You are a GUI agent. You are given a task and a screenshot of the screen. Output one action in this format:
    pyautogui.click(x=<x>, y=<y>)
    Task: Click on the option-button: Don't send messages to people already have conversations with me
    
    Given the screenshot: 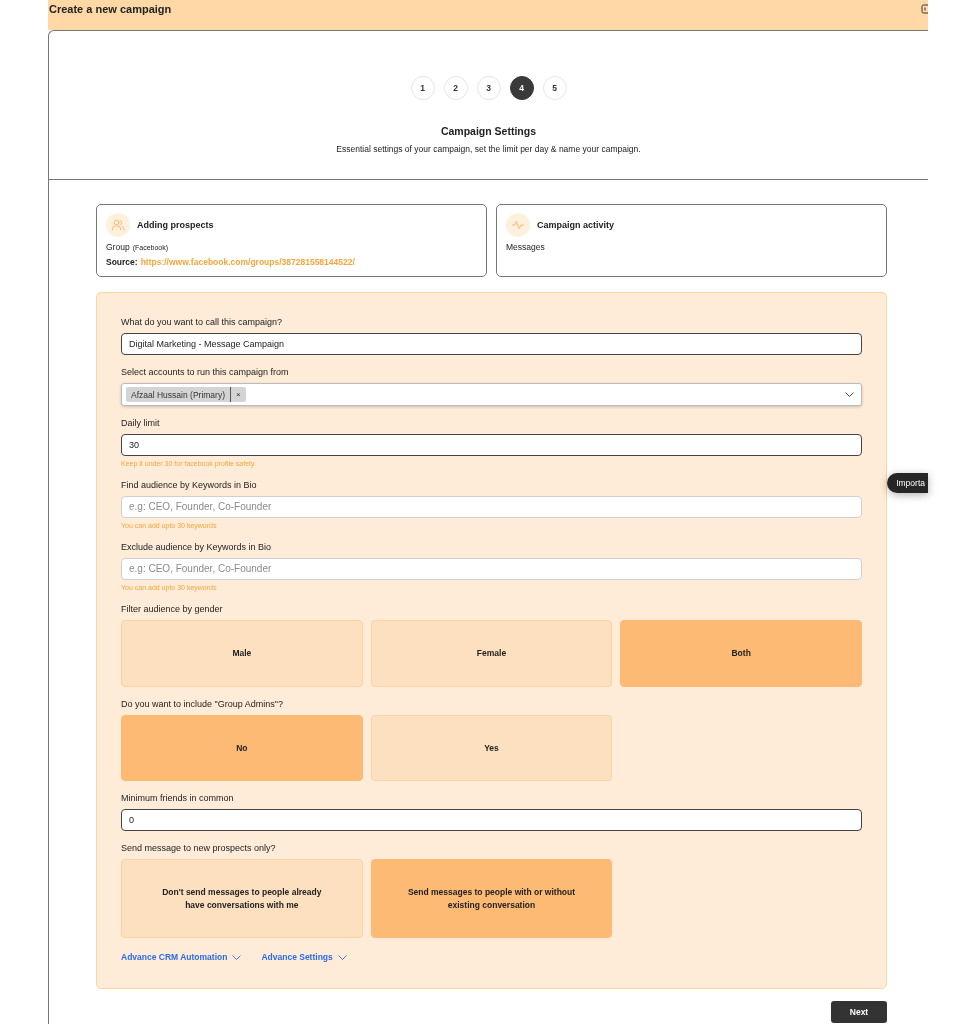 What is the action you would take?
    pyautogui.click(x=242, y=898)
    